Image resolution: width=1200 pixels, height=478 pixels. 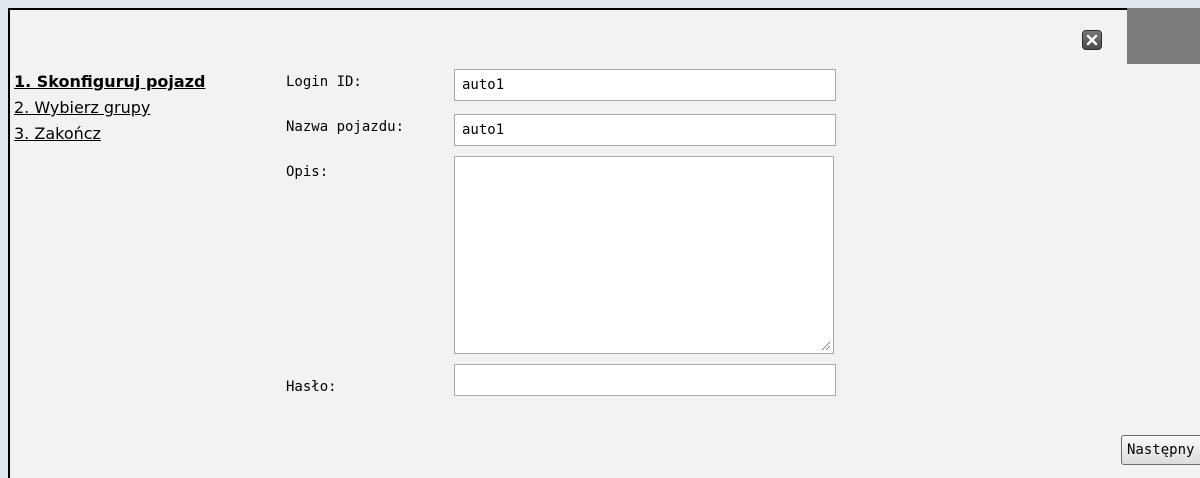 I want to click on login-id-input, so click(x=645, y=85).